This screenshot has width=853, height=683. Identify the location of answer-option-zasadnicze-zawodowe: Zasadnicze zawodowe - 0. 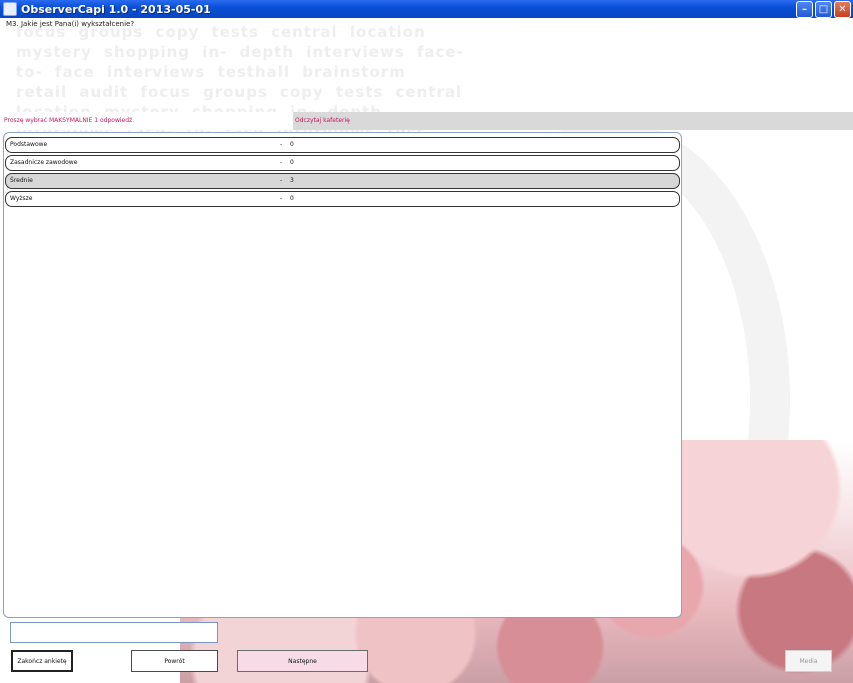
(342, 163).